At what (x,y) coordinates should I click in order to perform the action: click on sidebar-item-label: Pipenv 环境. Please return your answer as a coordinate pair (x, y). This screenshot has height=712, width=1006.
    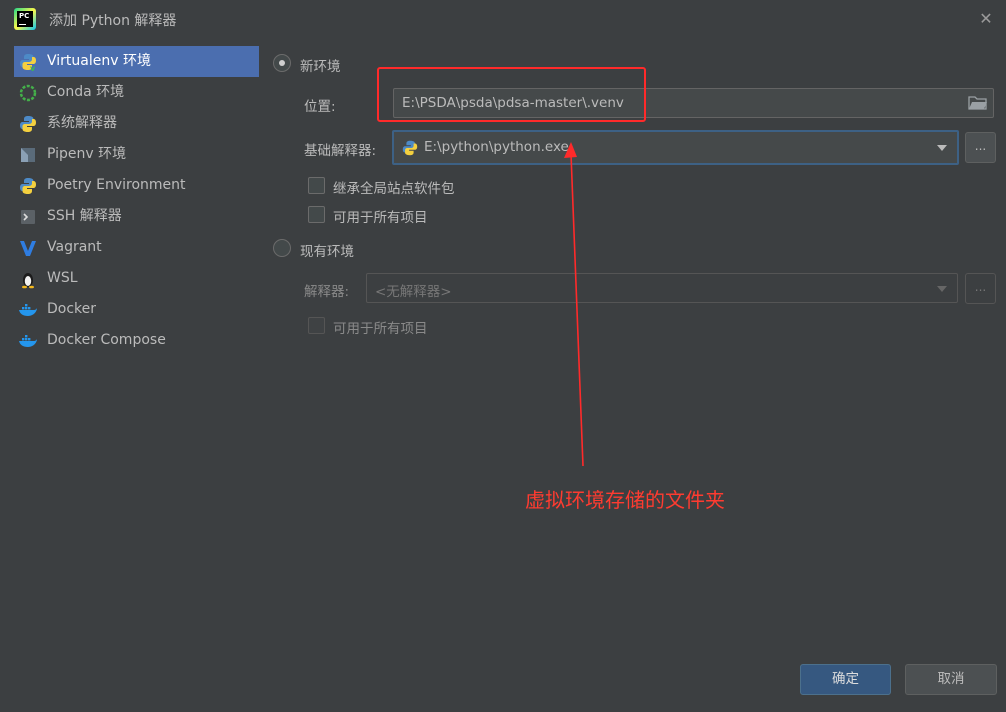
    Looking at the image, I should click on (87, 154).